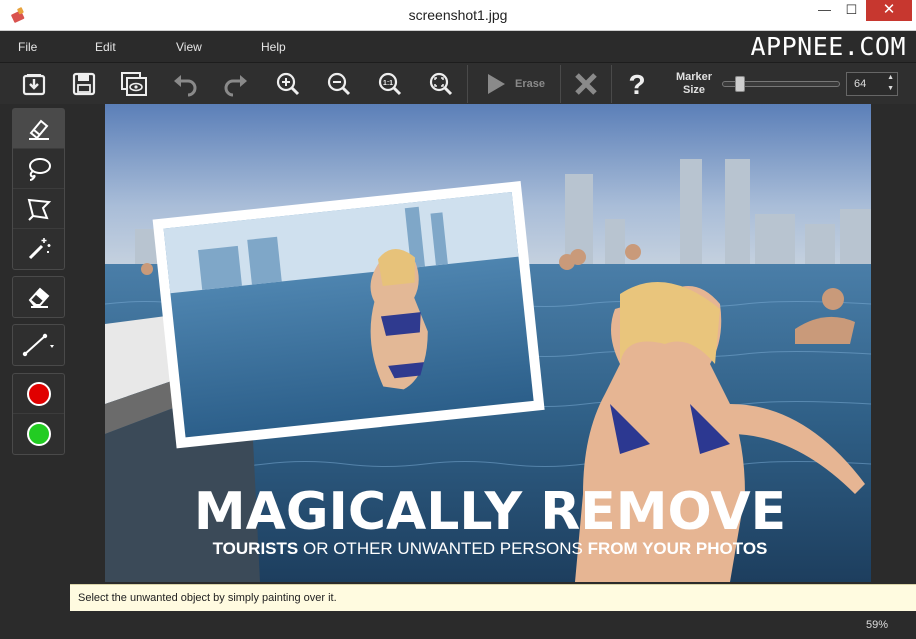 The width and height of the screenshot is (916, 639). Describe the element at coordinates (781, 84) in the screenshot. I see `marker-size-slider` at that location.